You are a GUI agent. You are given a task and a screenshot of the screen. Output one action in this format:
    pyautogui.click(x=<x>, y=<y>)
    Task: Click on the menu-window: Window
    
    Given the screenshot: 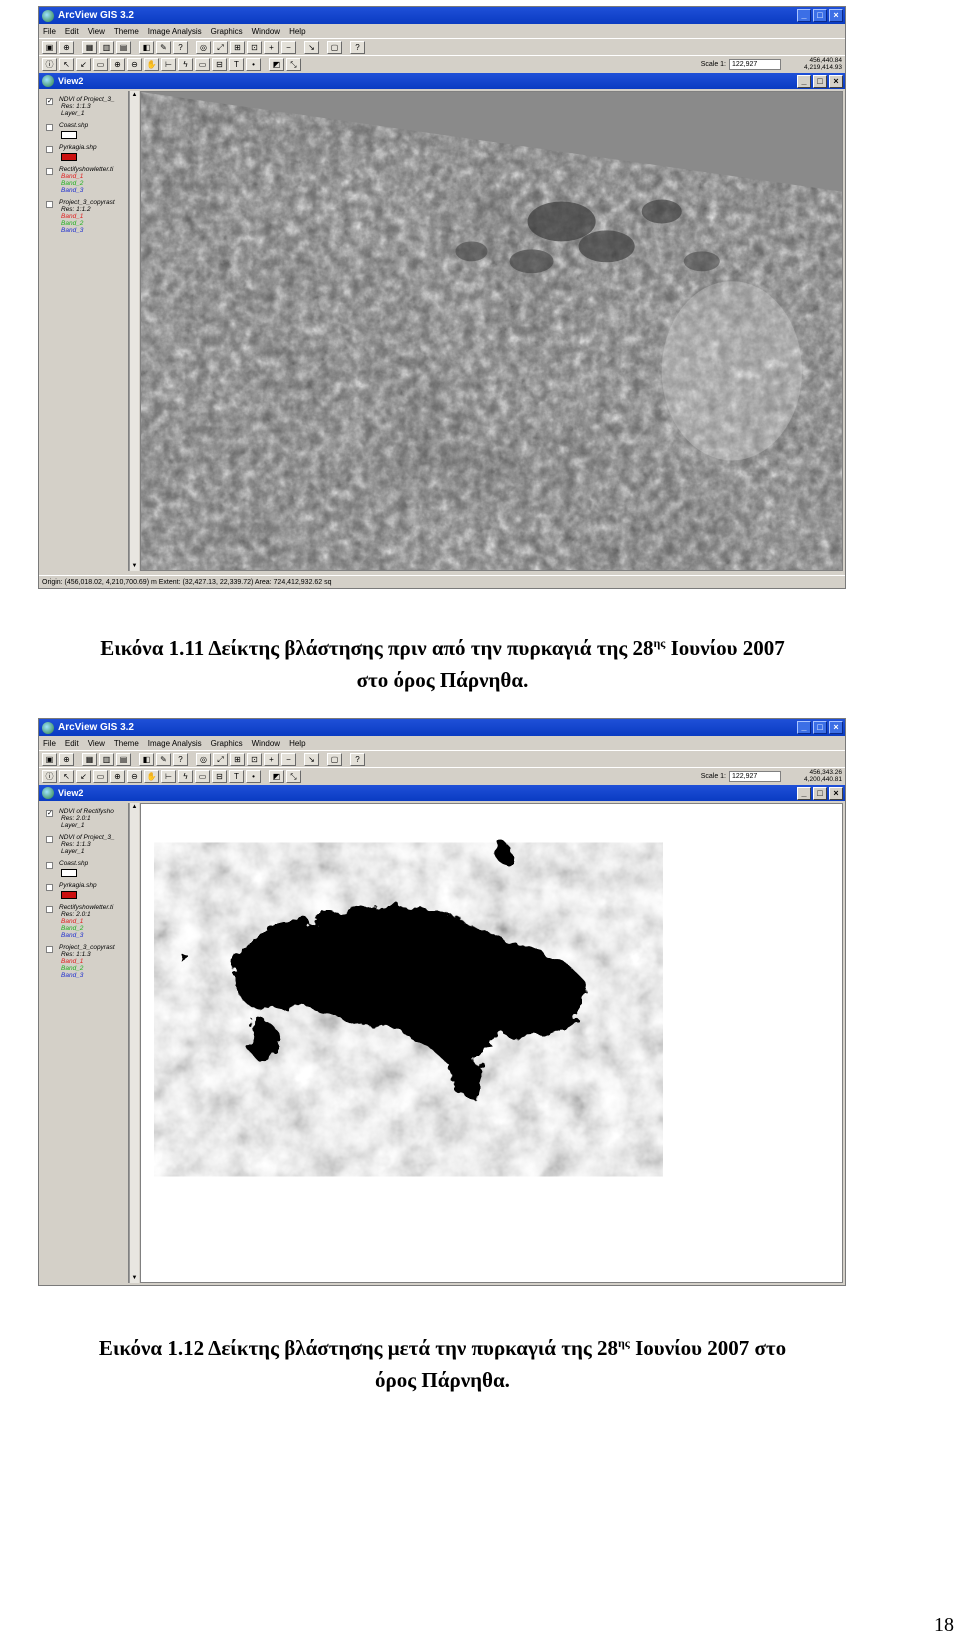 What is the action you would take?
    pyautogui.click(x=266, y=743)
    